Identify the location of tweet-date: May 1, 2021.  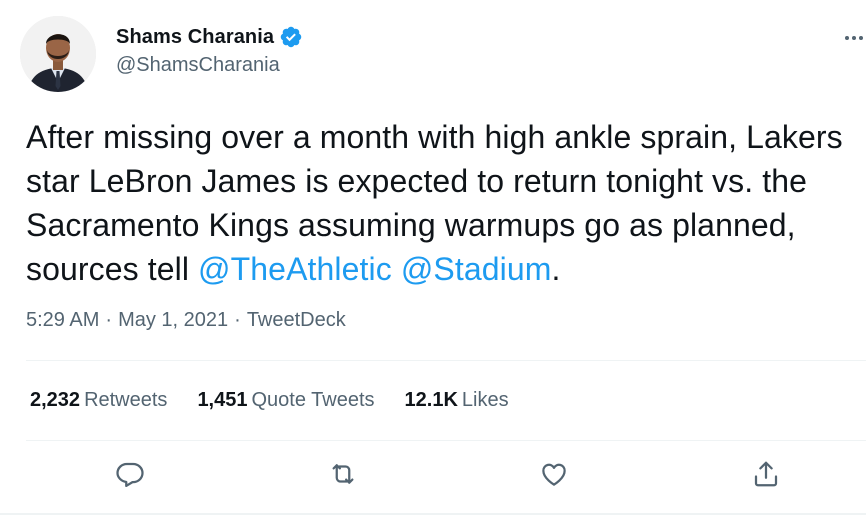
(173, 320).